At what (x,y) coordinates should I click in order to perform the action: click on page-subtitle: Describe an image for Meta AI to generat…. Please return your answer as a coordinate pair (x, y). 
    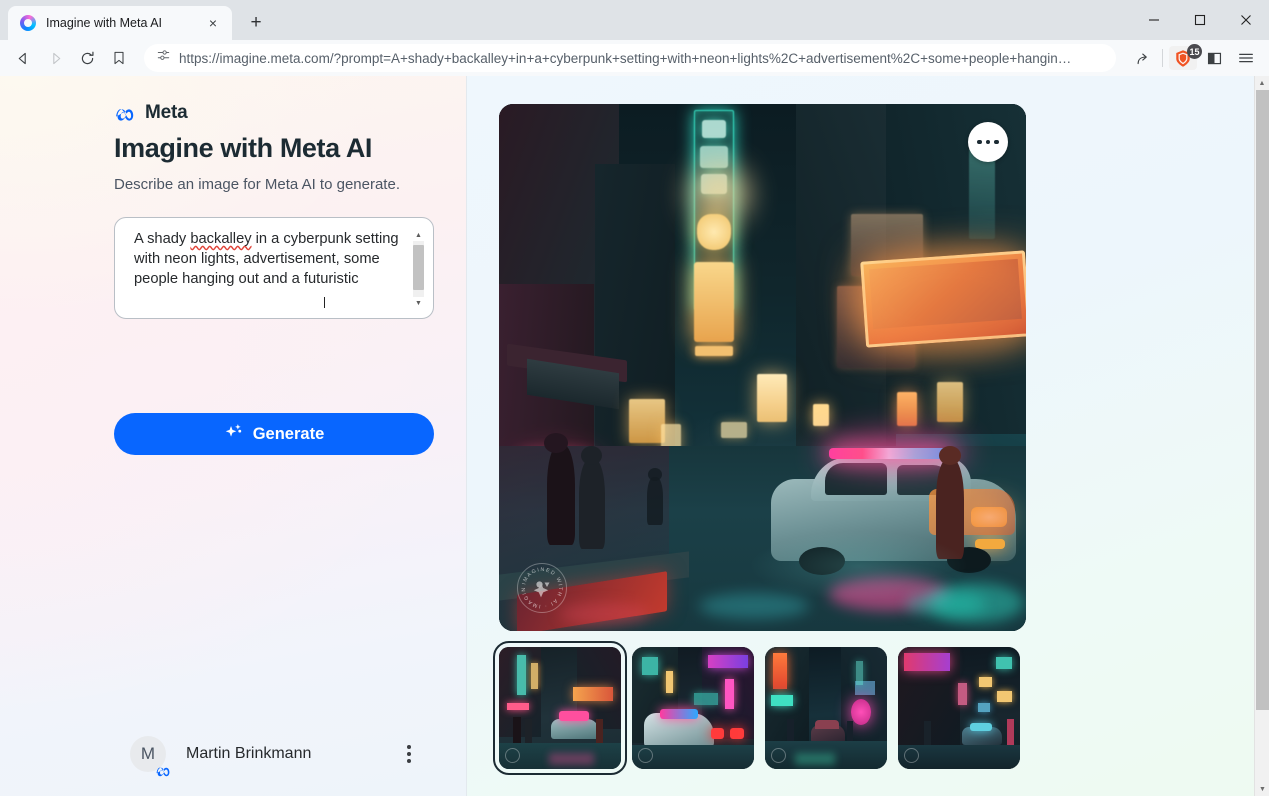
    Looking at the image, I should click on (257, 184).